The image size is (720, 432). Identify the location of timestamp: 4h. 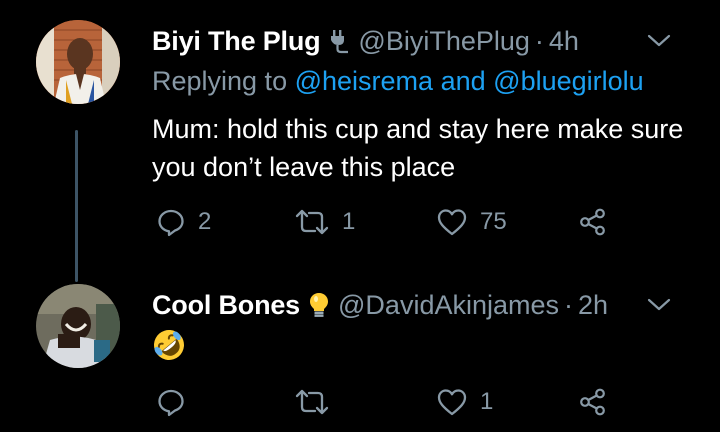
(564, 41).